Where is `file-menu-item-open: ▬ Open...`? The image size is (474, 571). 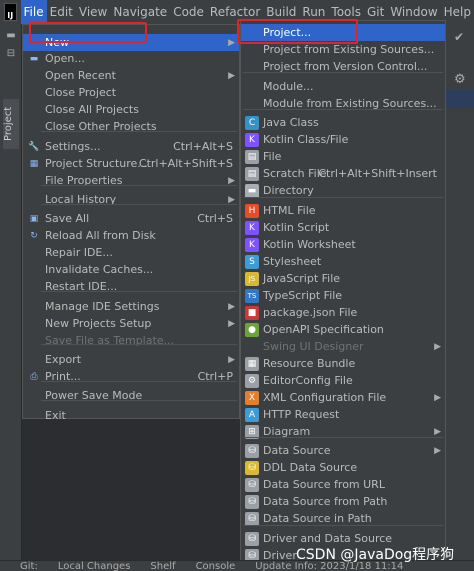 file-menu-item-open: ▬ Open... is located at coordinates (131, 58).